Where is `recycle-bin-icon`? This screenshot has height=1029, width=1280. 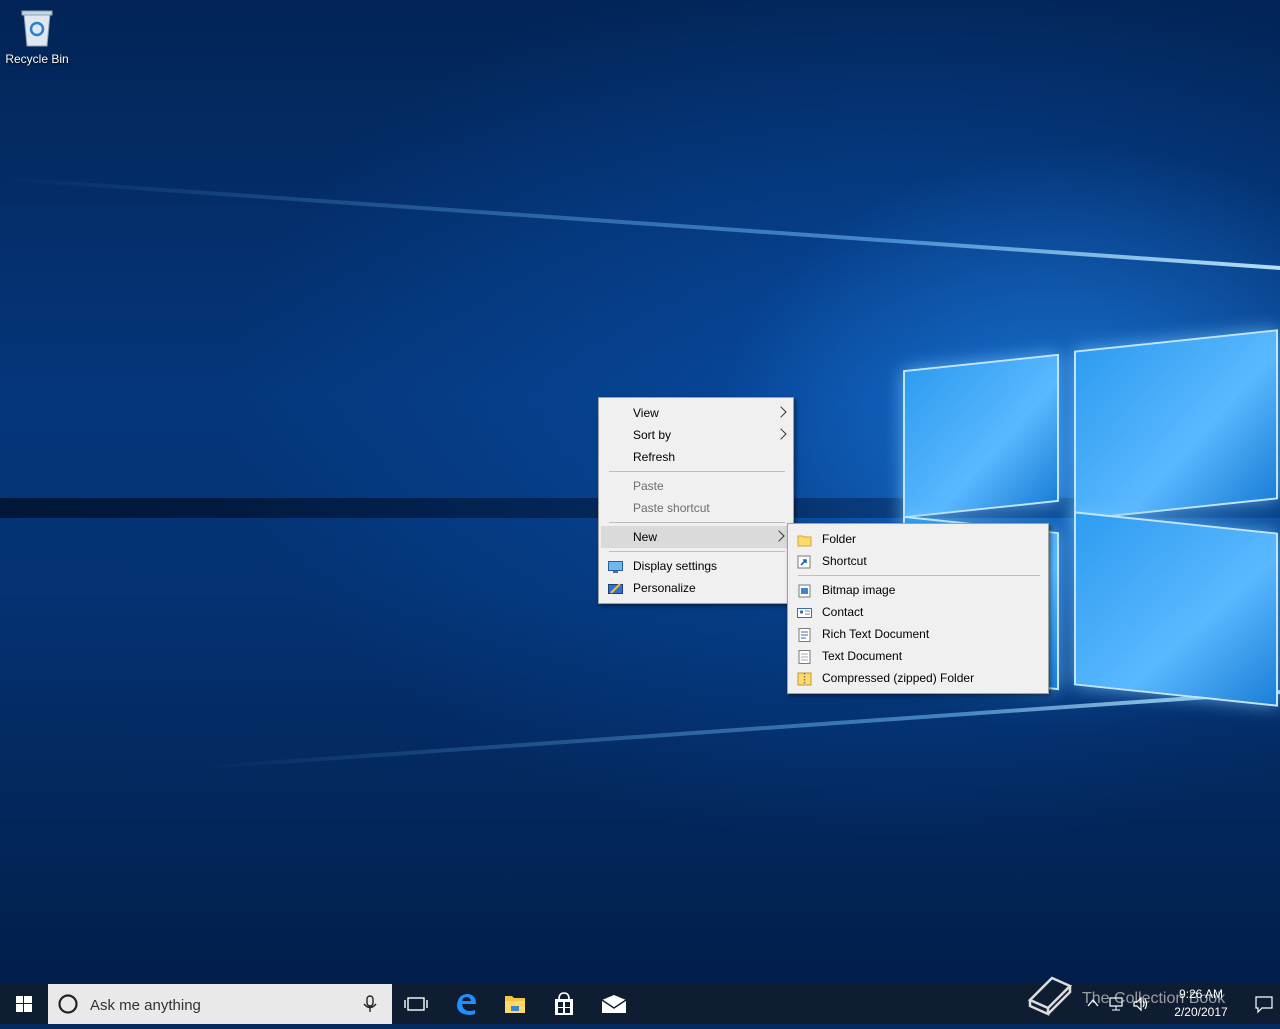
recycle-bin-icon is located at coordinates (37, 28).